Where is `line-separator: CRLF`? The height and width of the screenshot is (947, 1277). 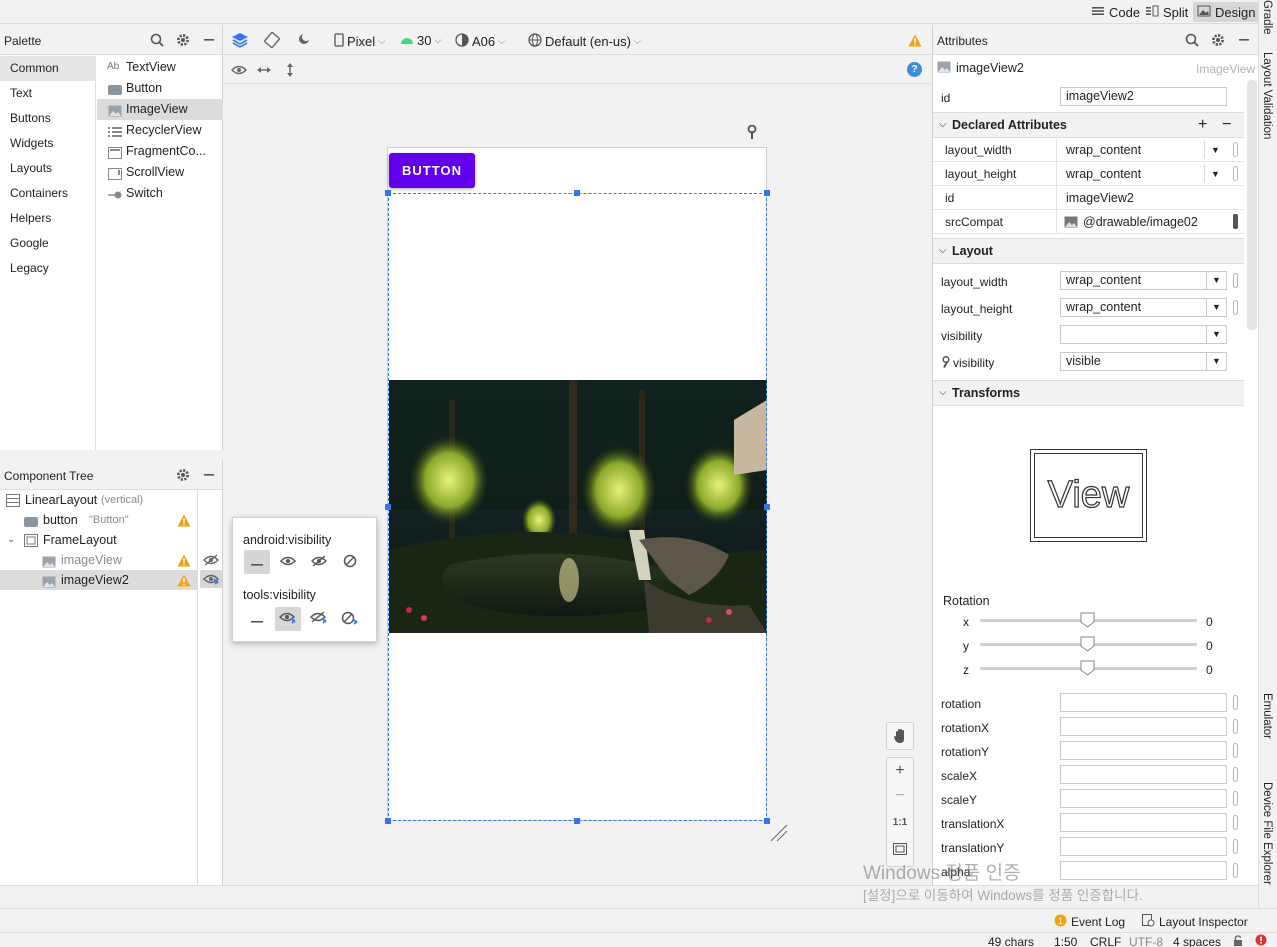
line-separator: CRLF is located at coordinates (1105, 941).